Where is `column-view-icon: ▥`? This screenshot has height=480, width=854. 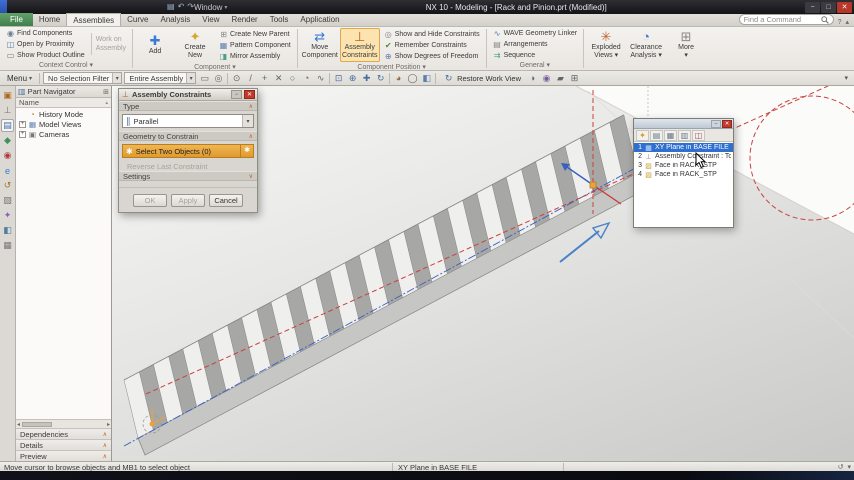
column-view-icon: ▥ is located at coordinates (684, 135).